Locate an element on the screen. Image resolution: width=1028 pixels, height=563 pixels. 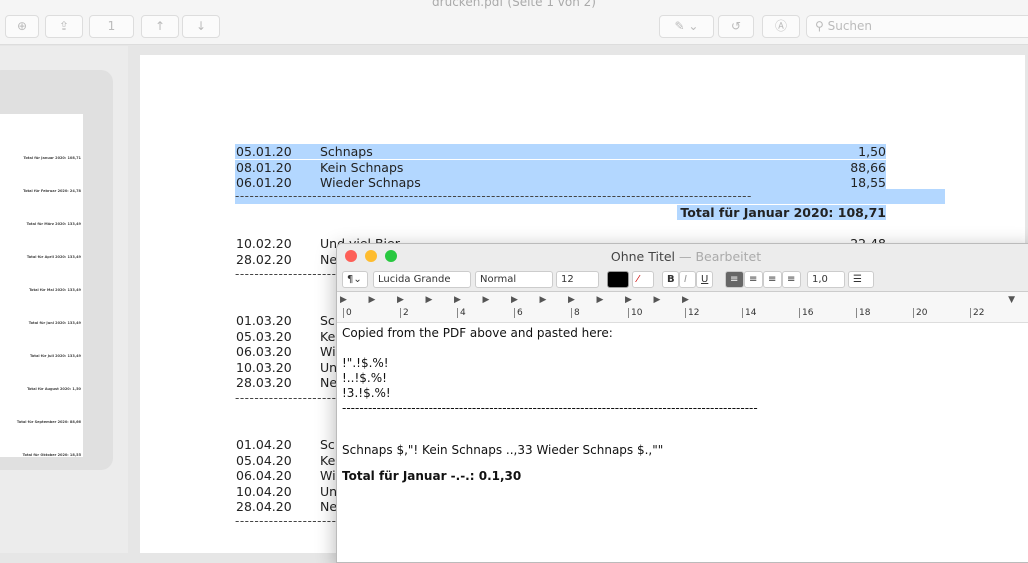
pdf-date: 28.02.20 is located at coordinates (264, 259).